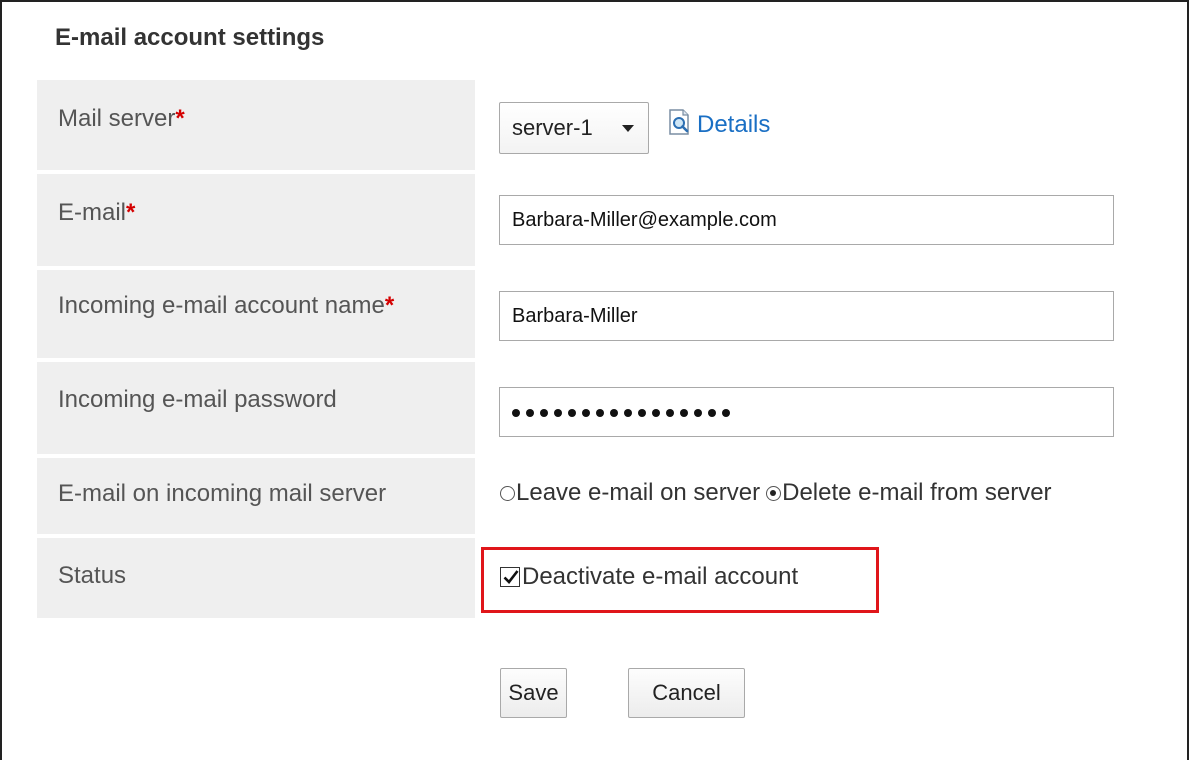  I want to click on password-label-cell: Incoming e-mail password, so click(256, 408).